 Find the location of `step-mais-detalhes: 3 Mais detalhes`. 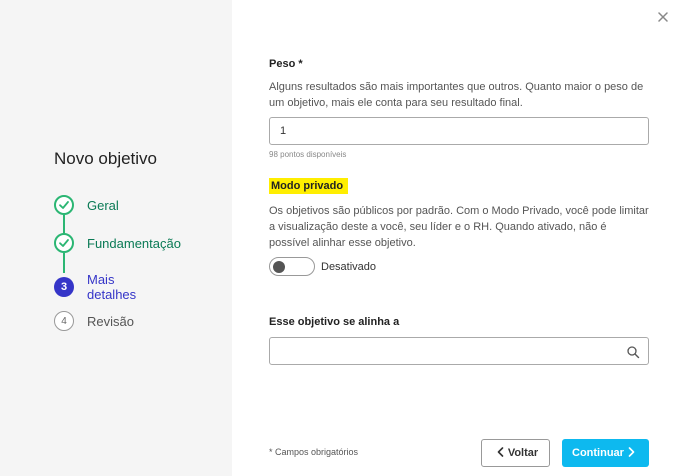

step-mais-detalhes: 3 Mais detalhes is located at coordinates (95, 287).